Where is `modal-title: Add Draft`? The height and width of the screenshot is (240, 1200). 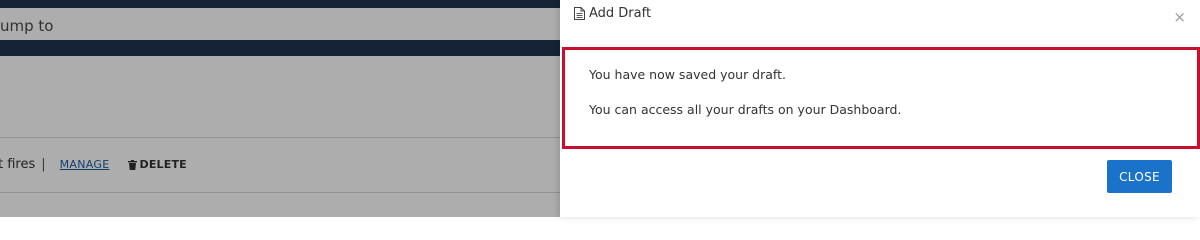
modal-title: Add Draft is located at coordinates (612, 13).